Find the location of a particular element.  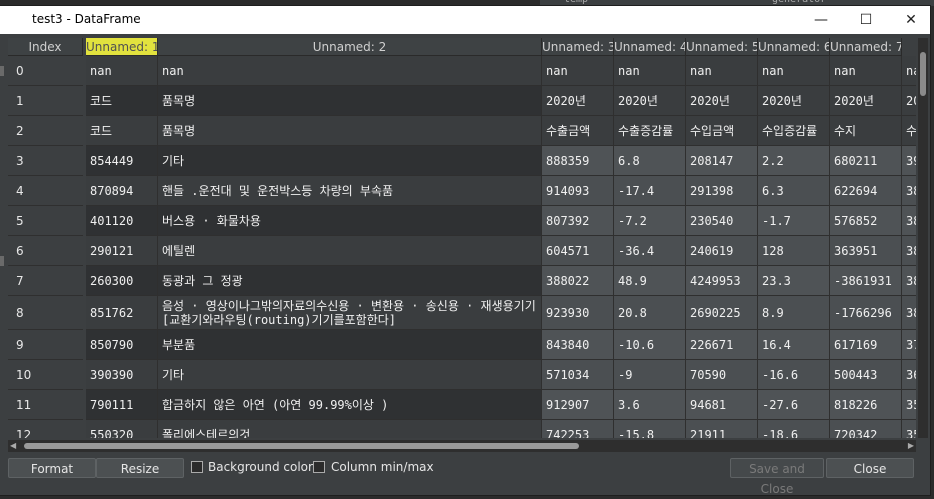

table-cell: 550320 is located at coordinates (122, 429).